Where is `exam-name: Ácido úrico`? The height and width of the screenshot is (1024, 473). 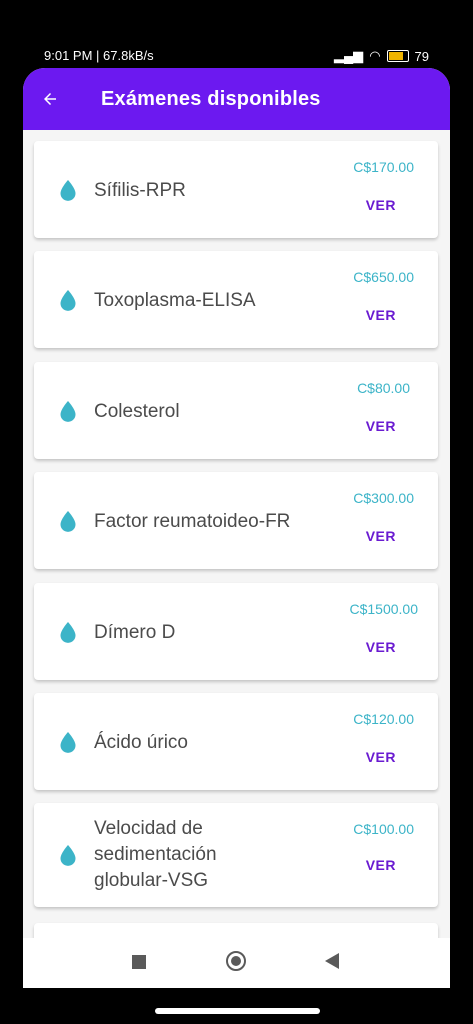
exam-name: Ácido úrico is located at coordinates (141, 742).